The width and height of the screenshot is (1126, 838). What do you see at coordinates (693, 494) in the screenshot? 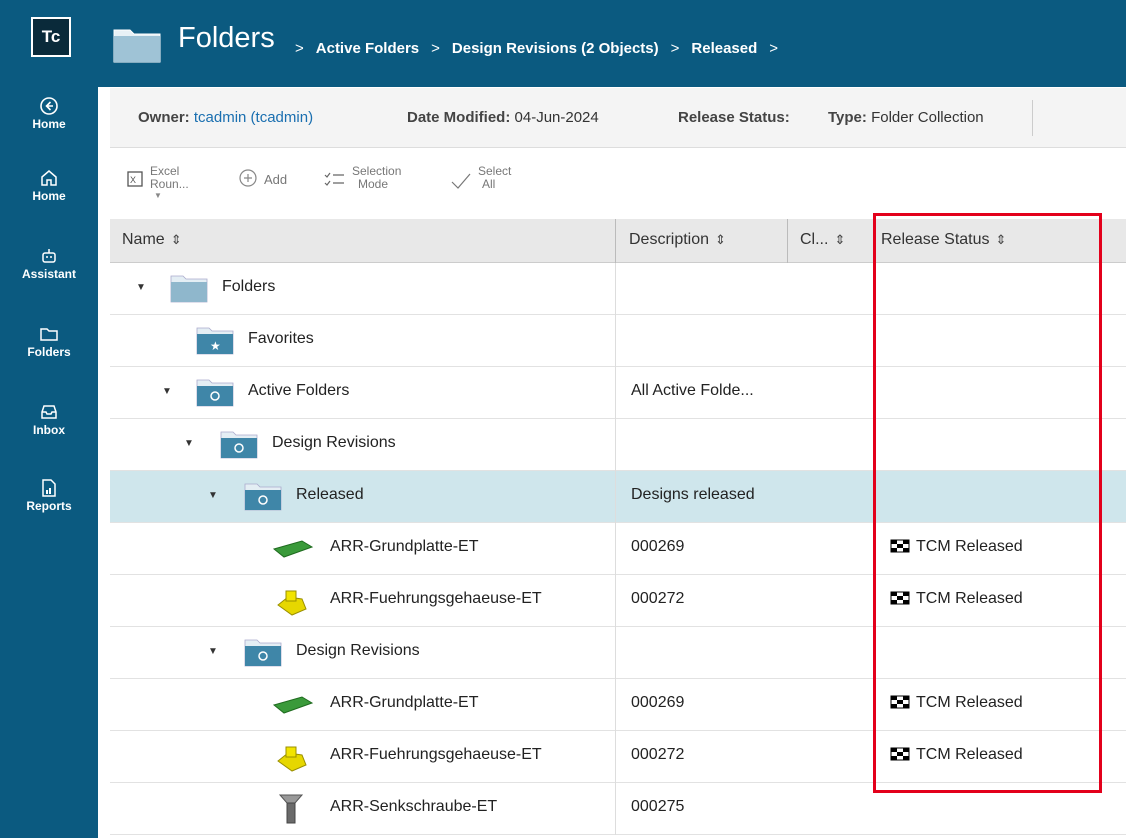
I see `row-description: Designs released` at bounding box center [693, 494].